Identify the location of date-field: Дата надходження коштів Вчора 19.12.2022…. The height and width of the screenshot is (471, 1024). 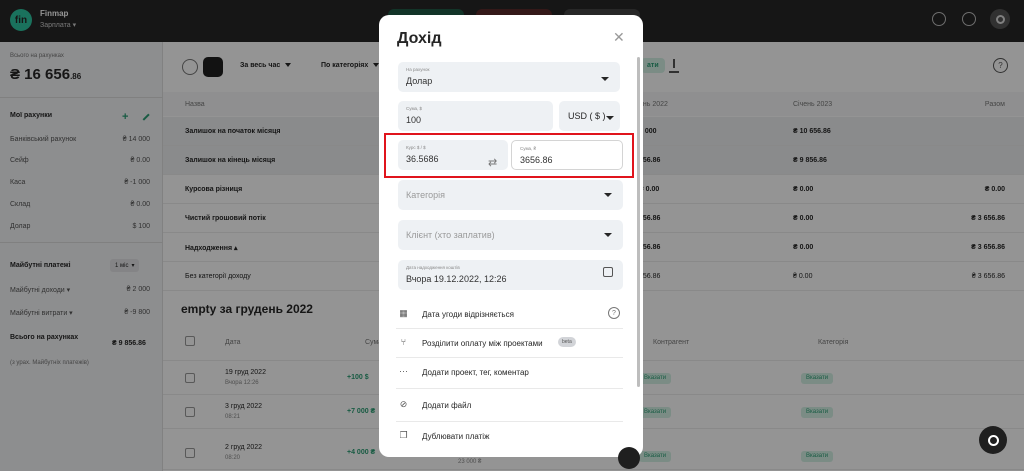
(510, 275).